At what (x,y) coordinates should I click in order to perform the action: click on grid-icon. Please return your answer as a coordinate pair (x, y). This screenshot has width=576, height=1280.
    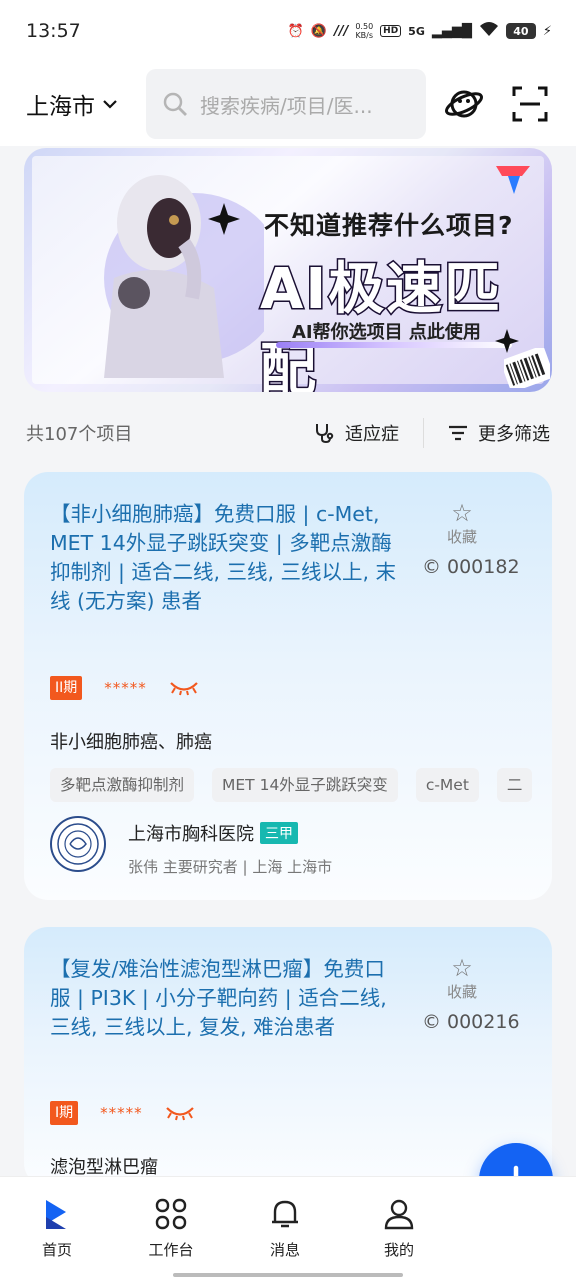
    Looking at the image, I should click on (171, 1214).